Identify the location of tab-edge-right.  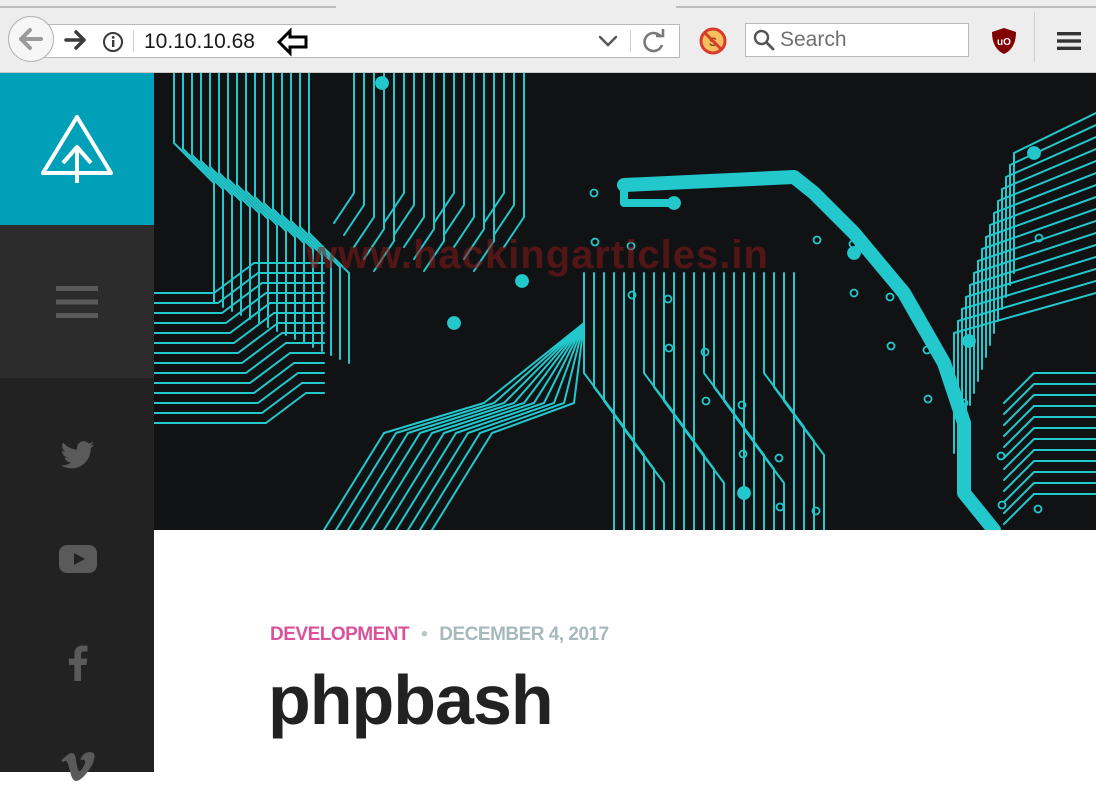
(886, 4).